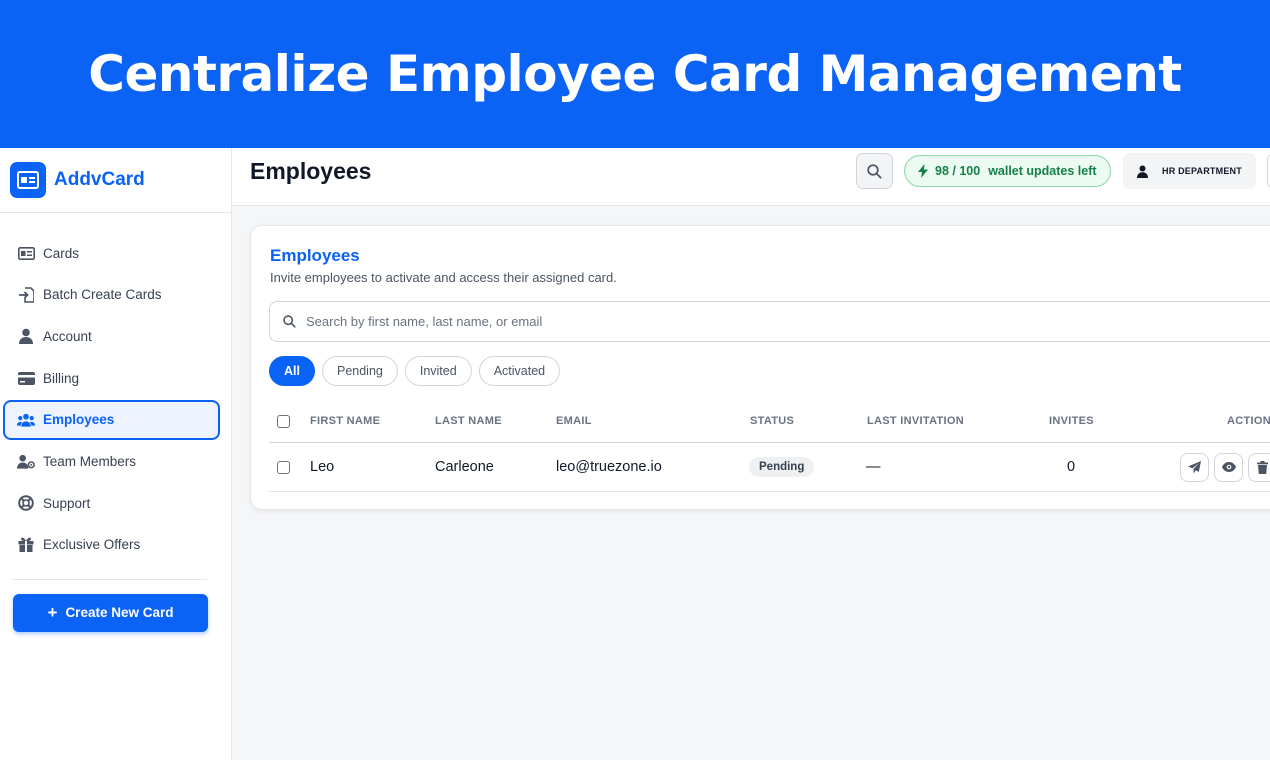 The height and width of the screenshot is (760, 1270). I want to click on sidebar-item-label: Cards, so click(61, 253).